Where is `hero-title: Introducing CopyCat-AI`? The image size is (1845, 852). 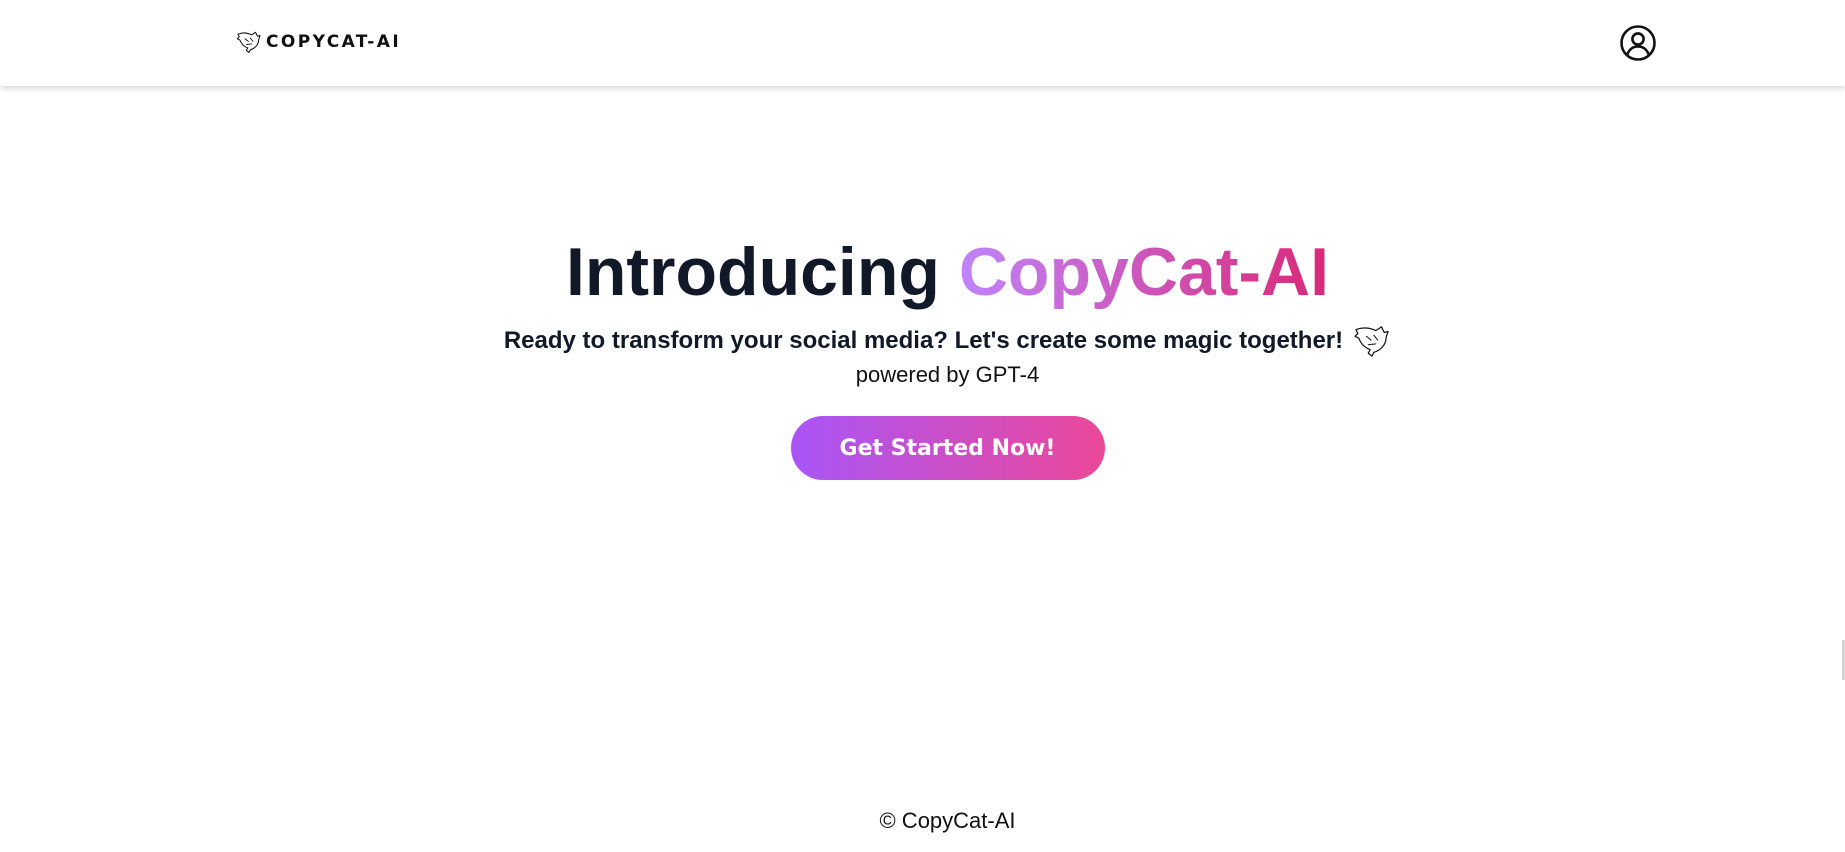
hero-title: Introducing CopyCat-AI is located at coordinates (922, 272).